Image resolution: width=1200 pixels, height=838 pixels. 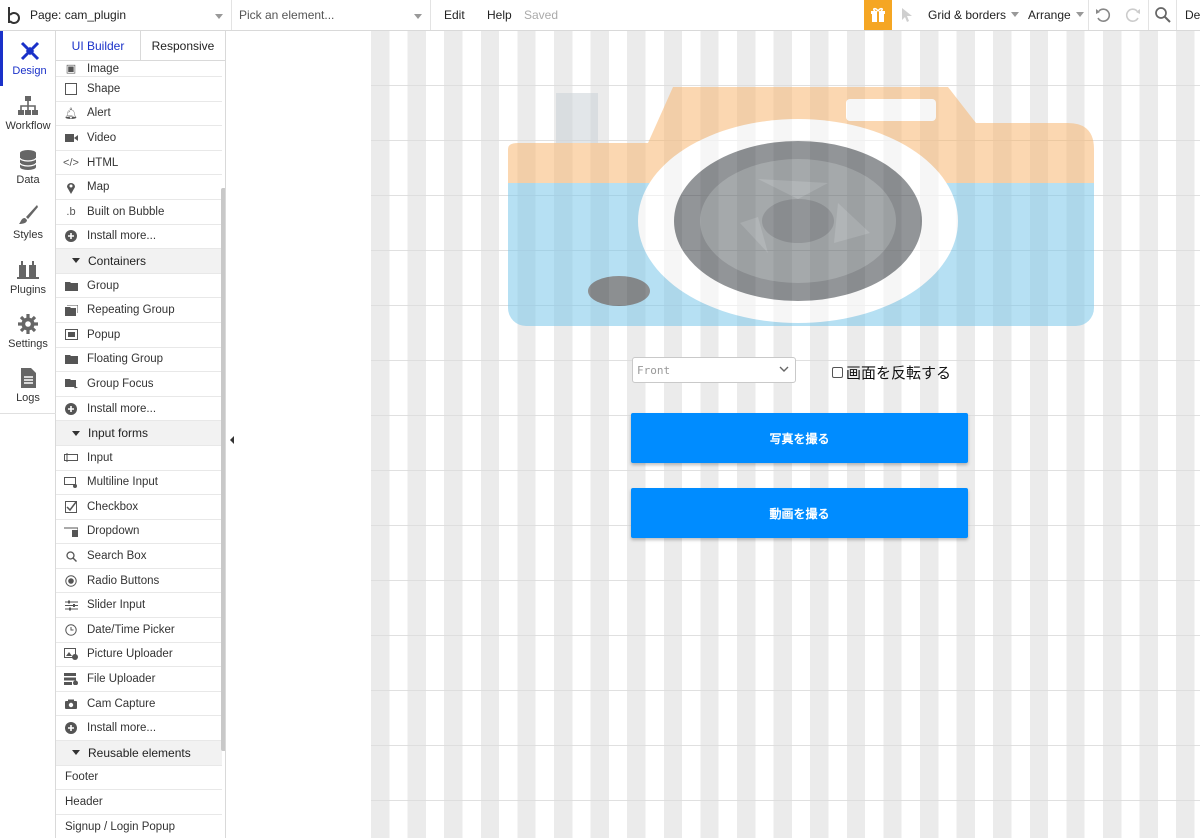 What do you see at coordinates (967, 15) in the screenshot?
I see `grid-borders-label: Grid & borders` at bounding box center [967, 15].